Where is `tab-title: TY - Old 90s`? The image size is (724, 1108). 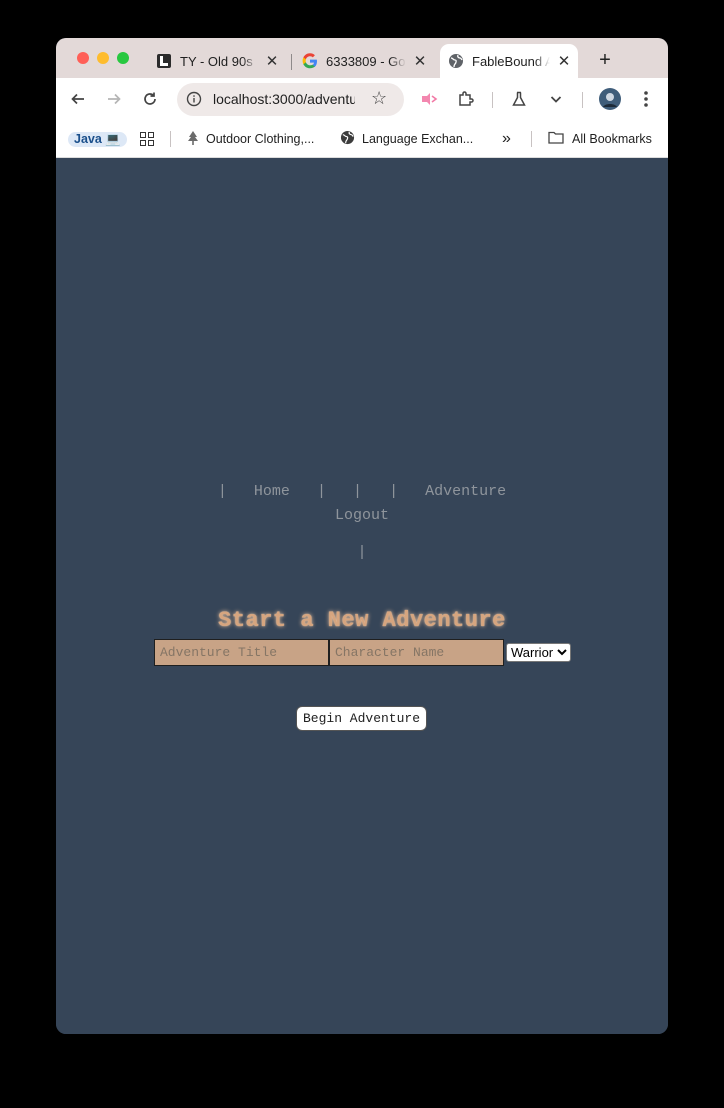
tab-title: TY - Old 90s is located at coordinates (216, 61).